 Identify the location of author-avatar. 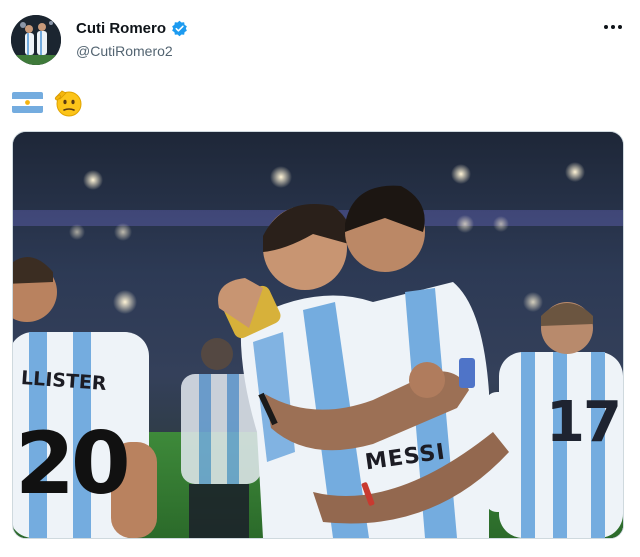
(36, 40).